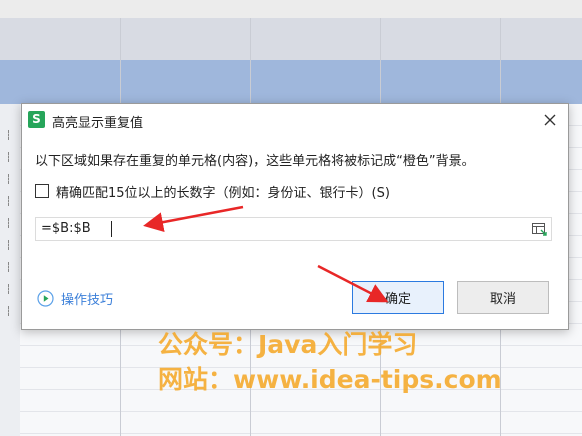  I want to click on range-picker-button, so click(539, 229).